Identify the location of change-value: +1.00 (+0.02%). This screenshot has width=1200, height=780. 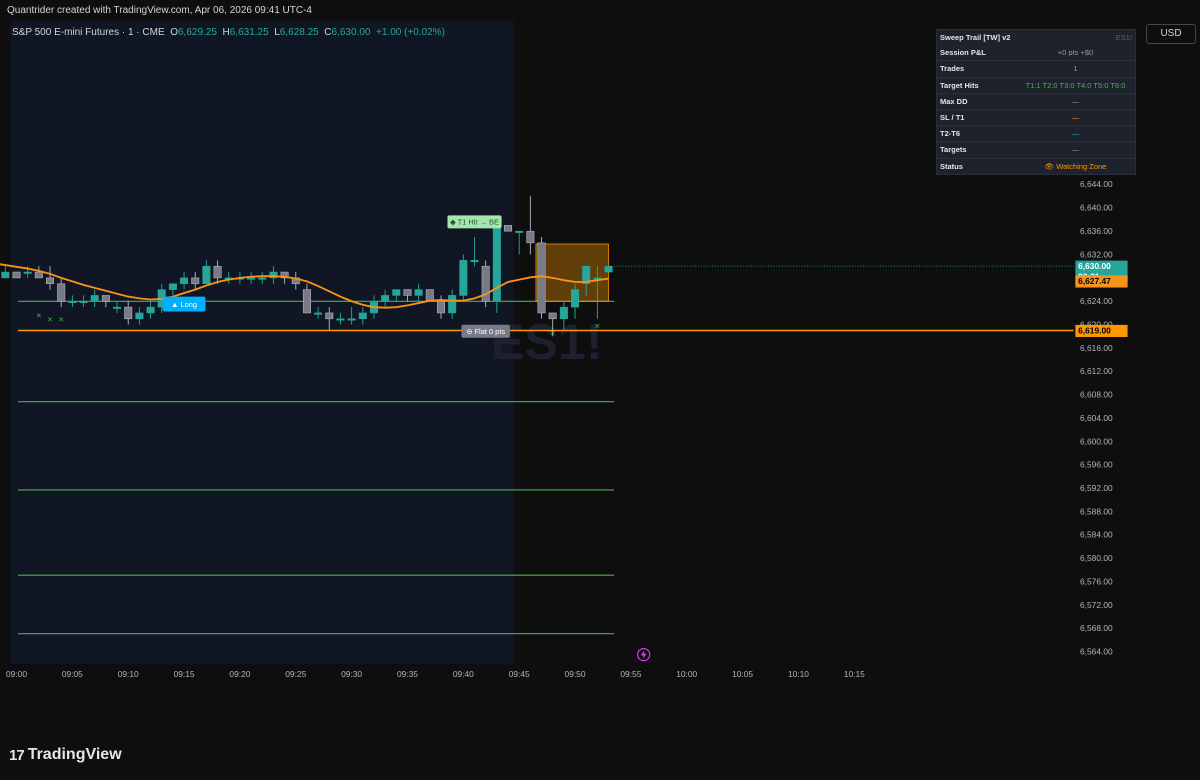
(410, 32).